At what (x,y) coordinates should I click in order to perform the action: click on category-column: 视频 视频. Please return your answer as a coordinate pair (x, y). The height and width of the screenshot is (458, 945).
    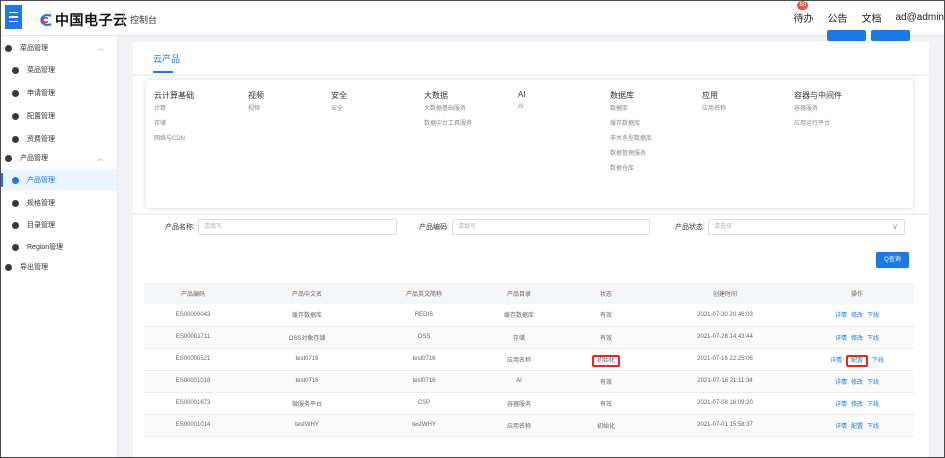
    Looking at the image, I should click on (256, 105).